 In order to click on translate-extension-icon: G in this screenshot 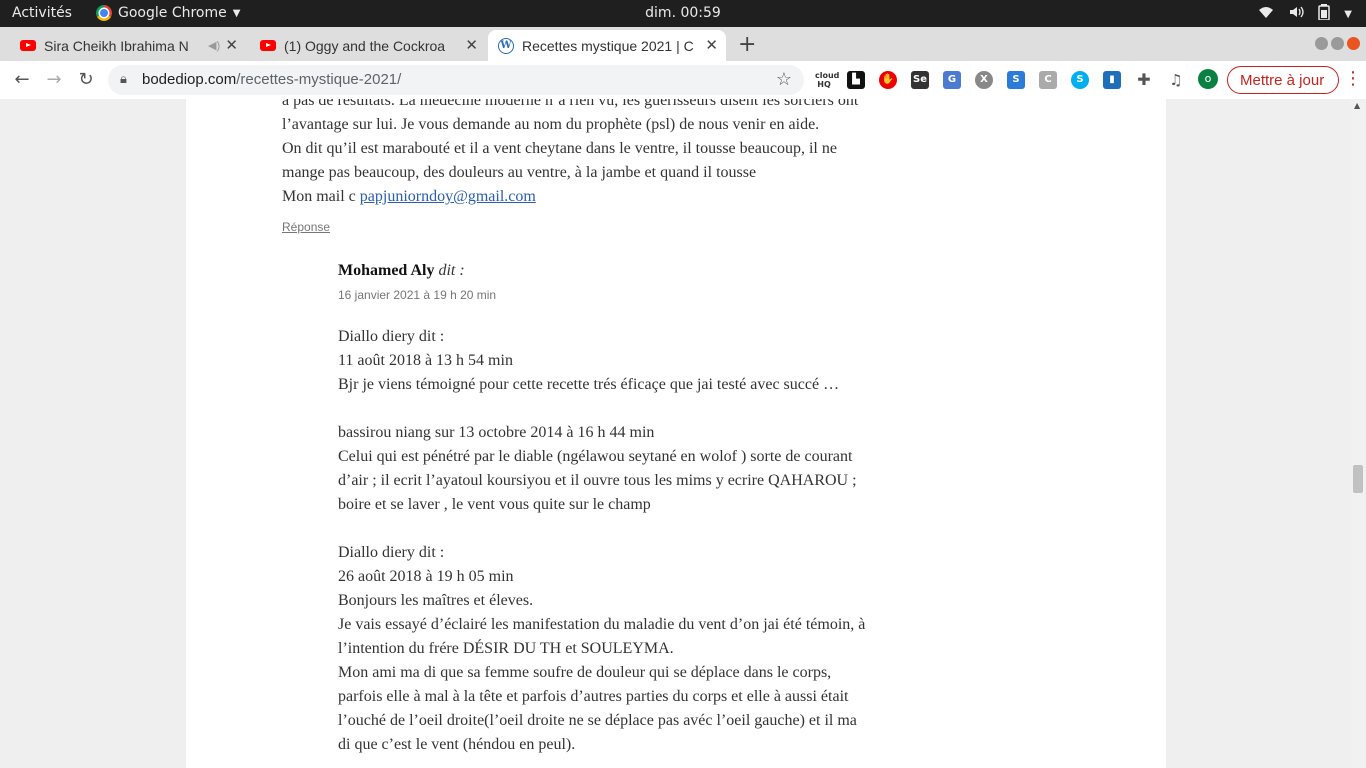, I will do `click(952, 80)`.